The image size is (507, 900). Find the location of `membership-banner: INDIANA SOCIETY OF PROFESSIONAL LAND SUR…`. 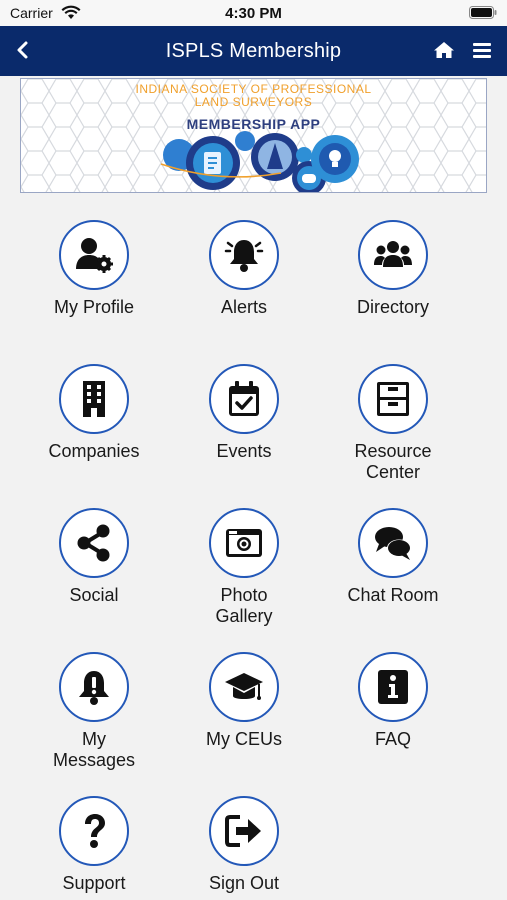

membership-banner: INDIANA SOCIETY OF PROFESSIONAL LAND SUR… is located at coordinates (253, 135).